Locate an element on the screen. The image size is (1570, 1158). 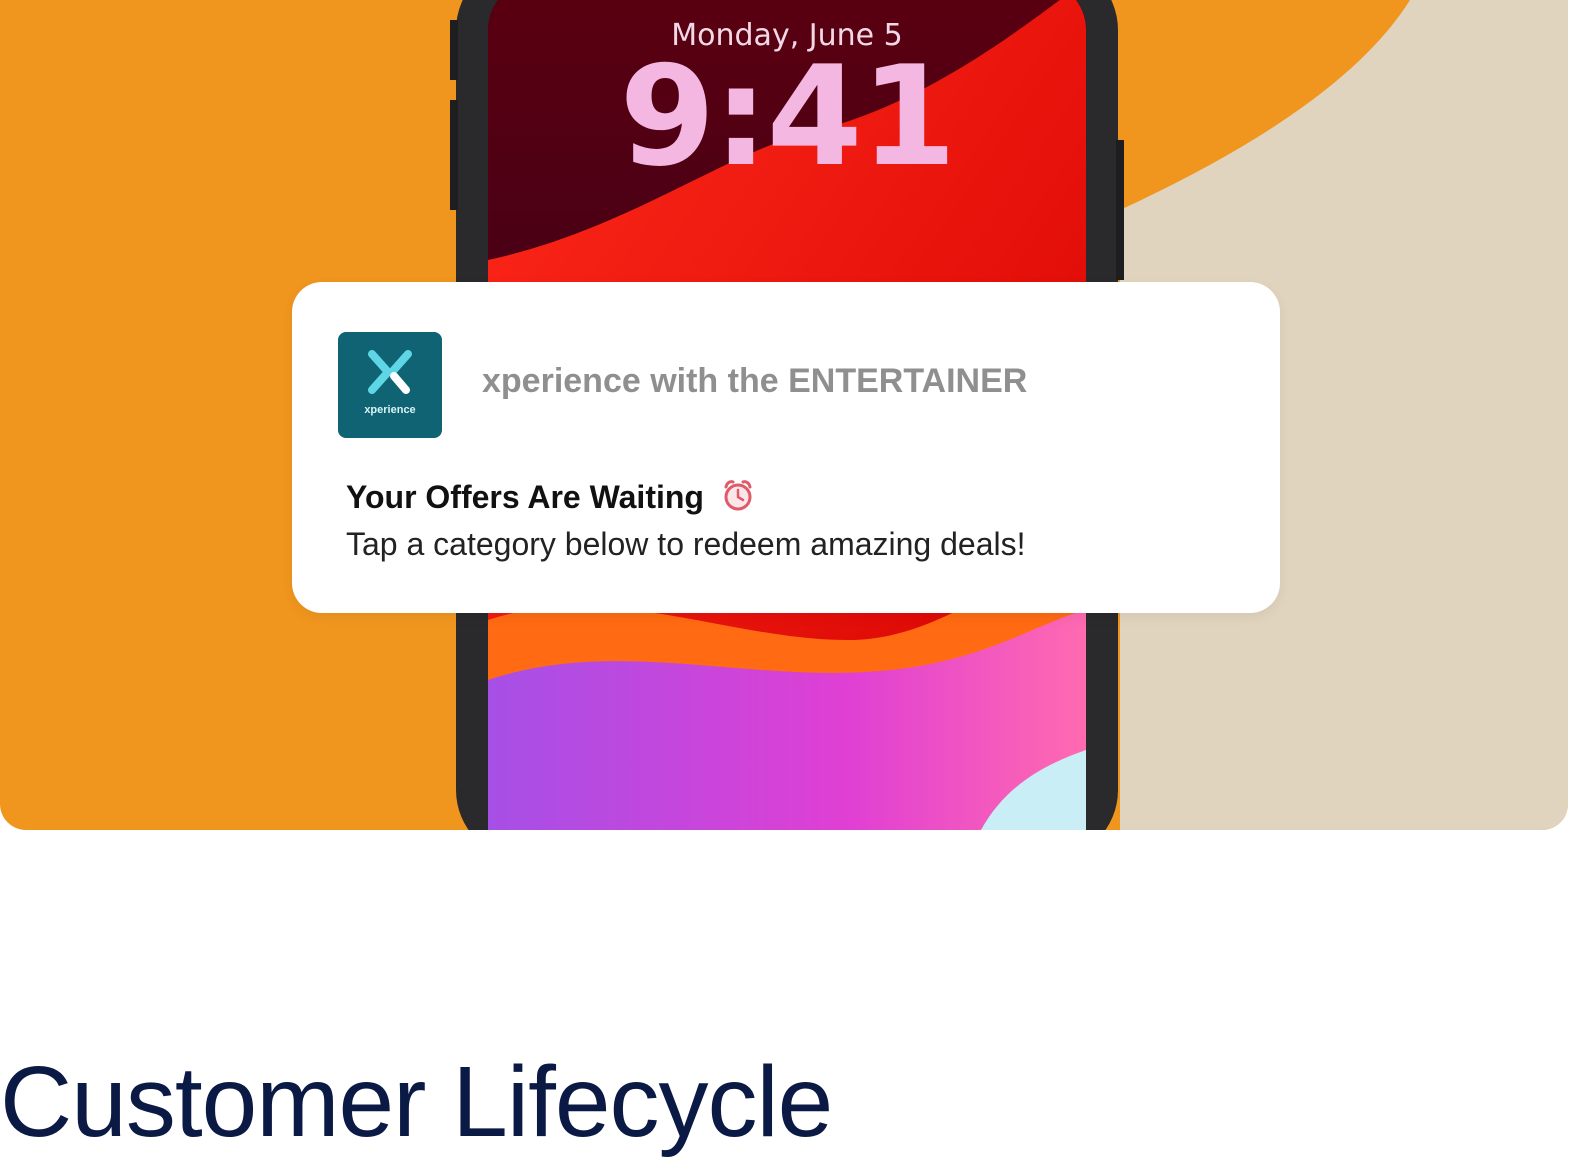
notification-title-text: Your Offers Are Waiting is located at coordinates (525, 497).